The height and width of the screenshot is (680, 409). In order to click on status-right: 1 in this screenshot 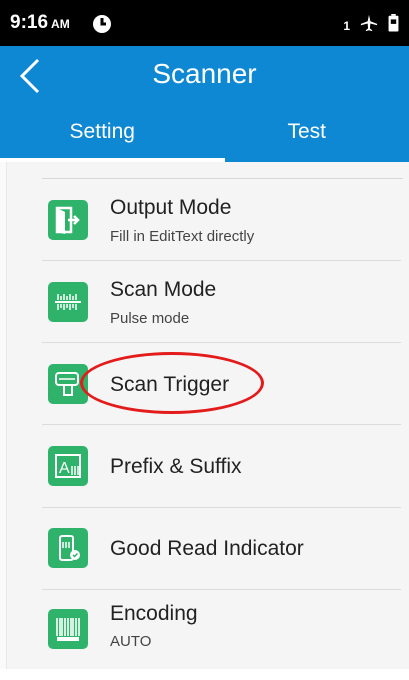, I will do `click(371, 25)`.